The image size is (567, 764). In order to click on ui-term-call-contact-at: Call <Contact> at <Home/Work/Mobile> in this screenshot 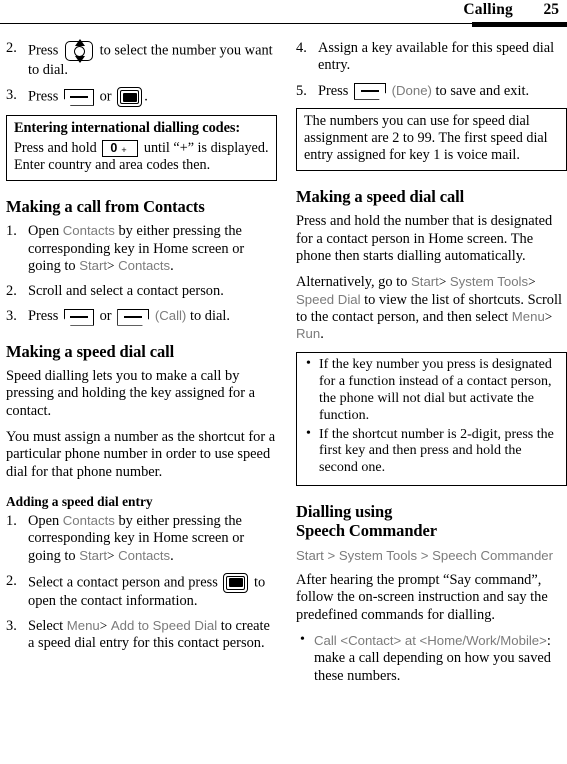, I will do `click(430, 641)`.